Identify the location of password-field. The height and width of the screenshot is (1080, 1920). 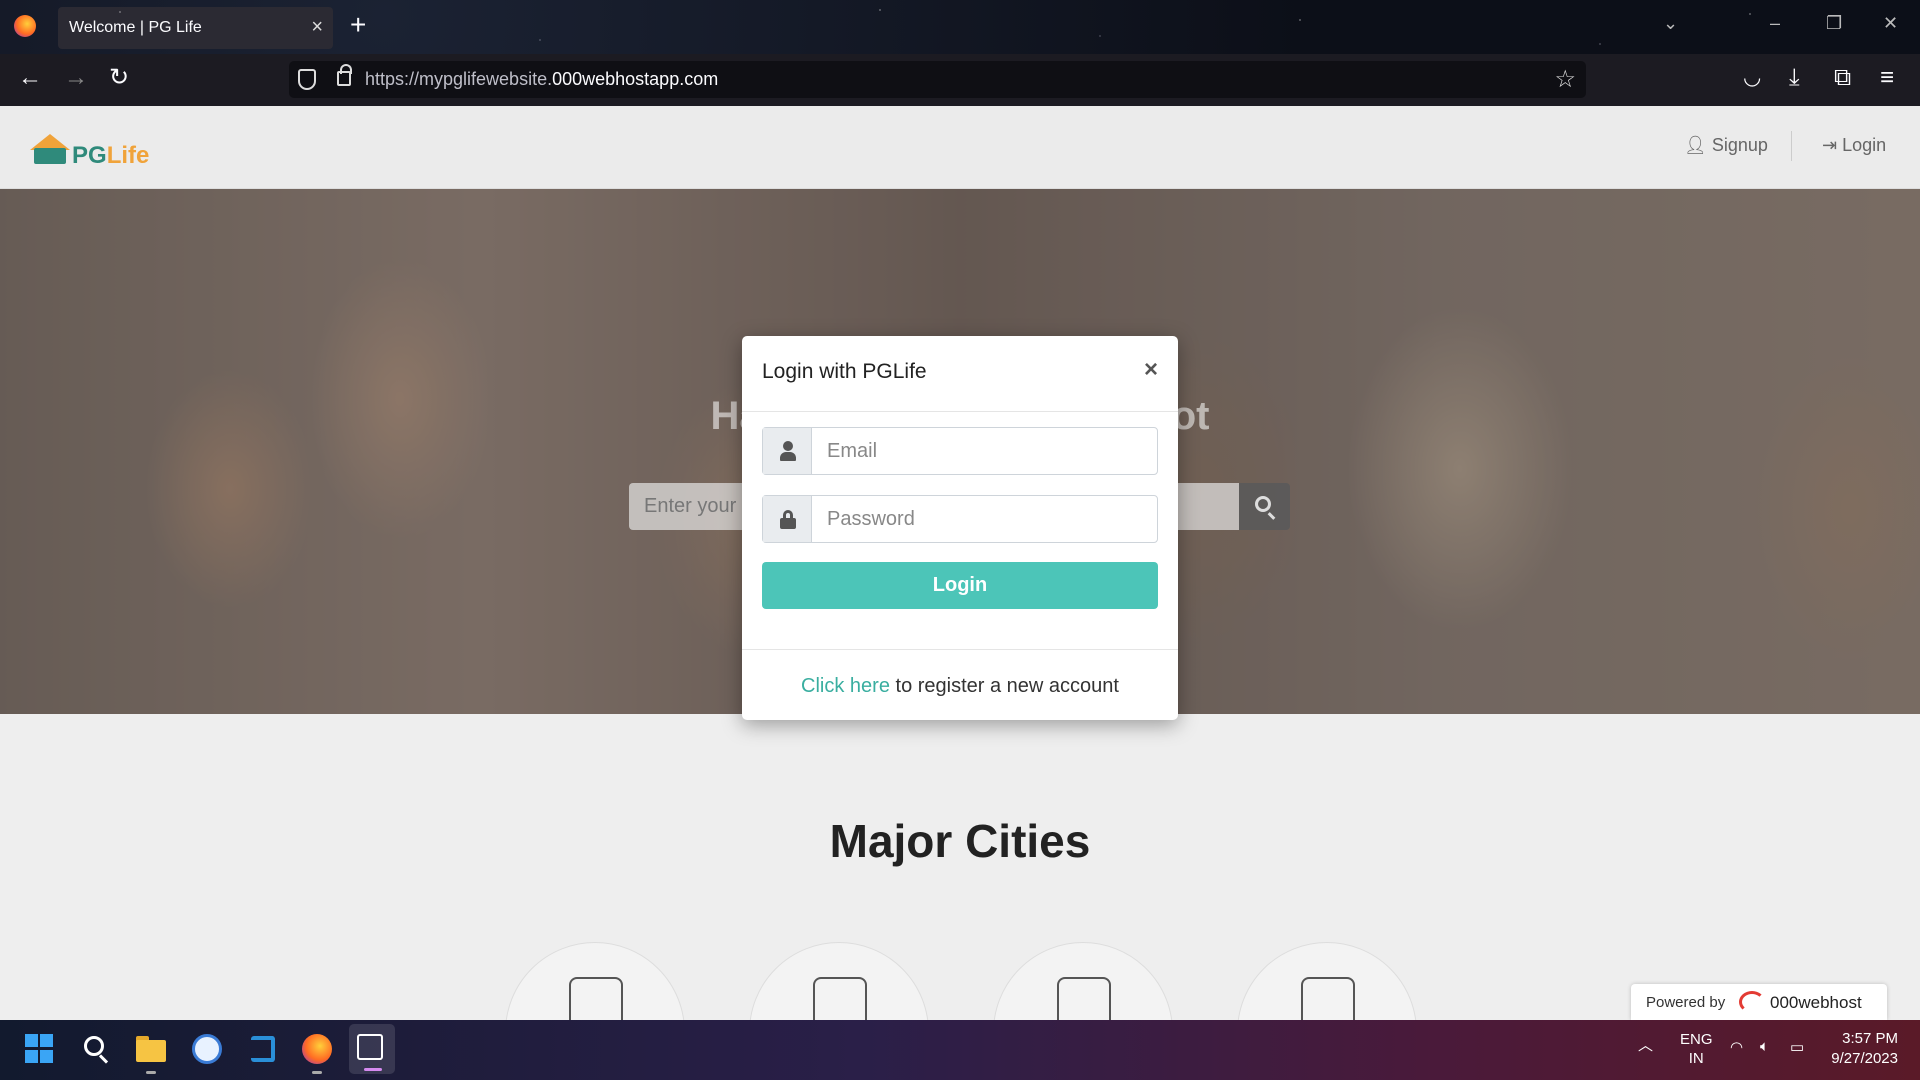
(960, 519).